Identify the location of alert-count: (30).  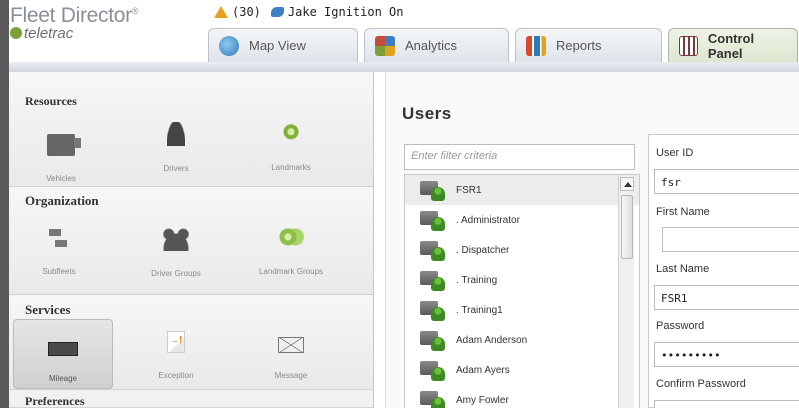
(246, 12).